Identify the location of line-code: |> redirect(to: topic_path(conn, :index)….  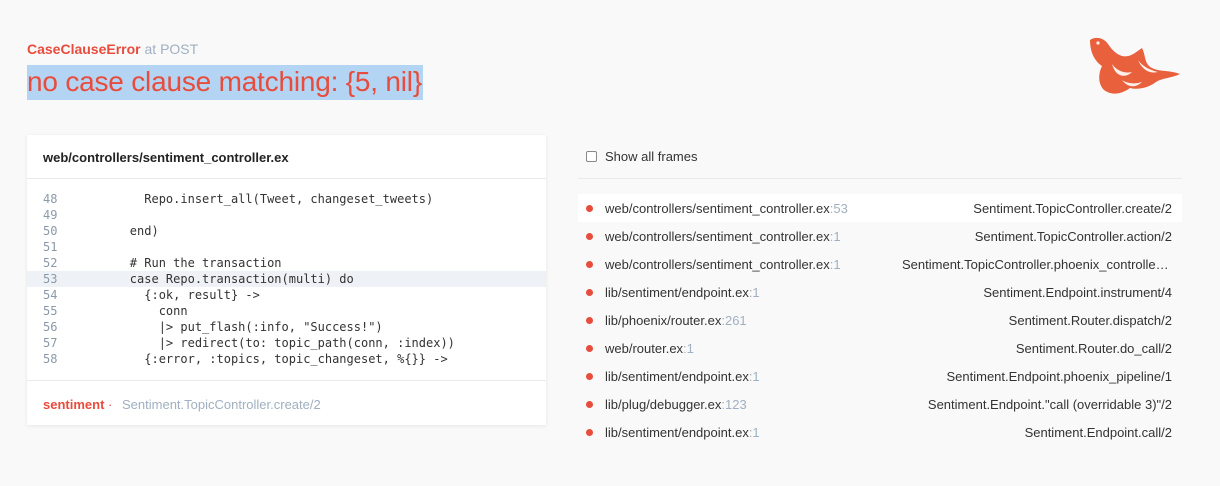
(263, 343).